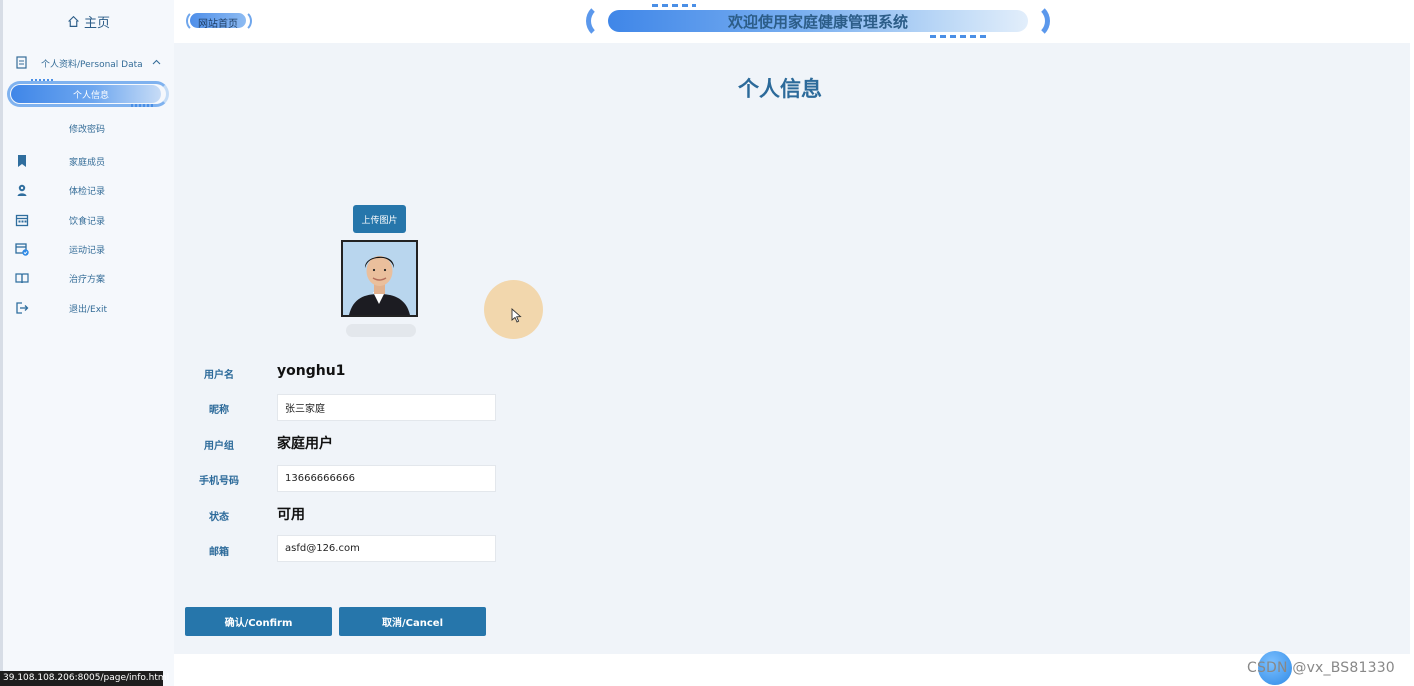 Image resolution: width=1414 pixels, height=686 pixels. Describe the element at coordinates (386, 478) in the screenshot. I see `phone-input: 13666666666` at that location.